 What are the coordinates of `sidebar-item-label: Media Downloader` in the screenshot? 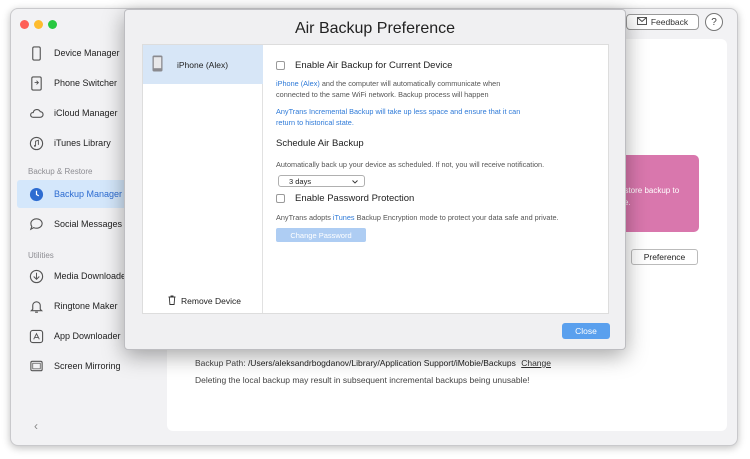 It's located at (92, 276).